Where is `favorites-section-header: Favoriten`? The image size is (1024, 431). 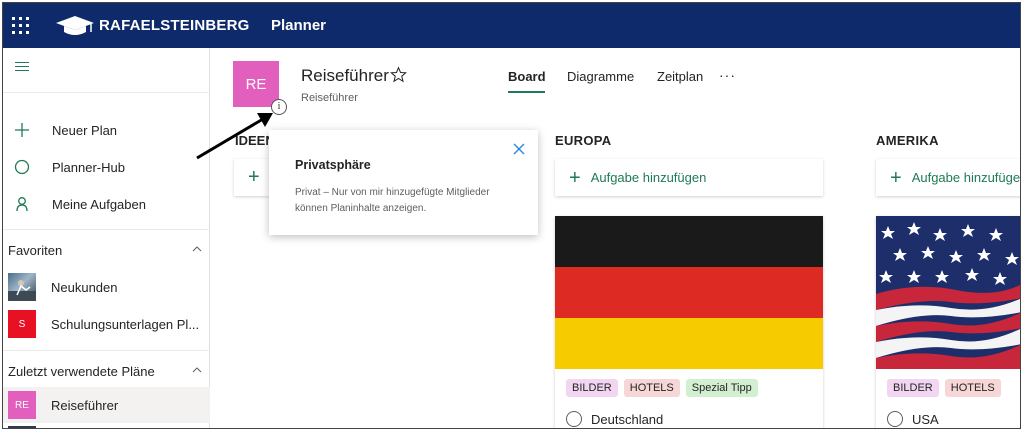
favorites-section-header: Favoriten is located at coordinates (106, 250).